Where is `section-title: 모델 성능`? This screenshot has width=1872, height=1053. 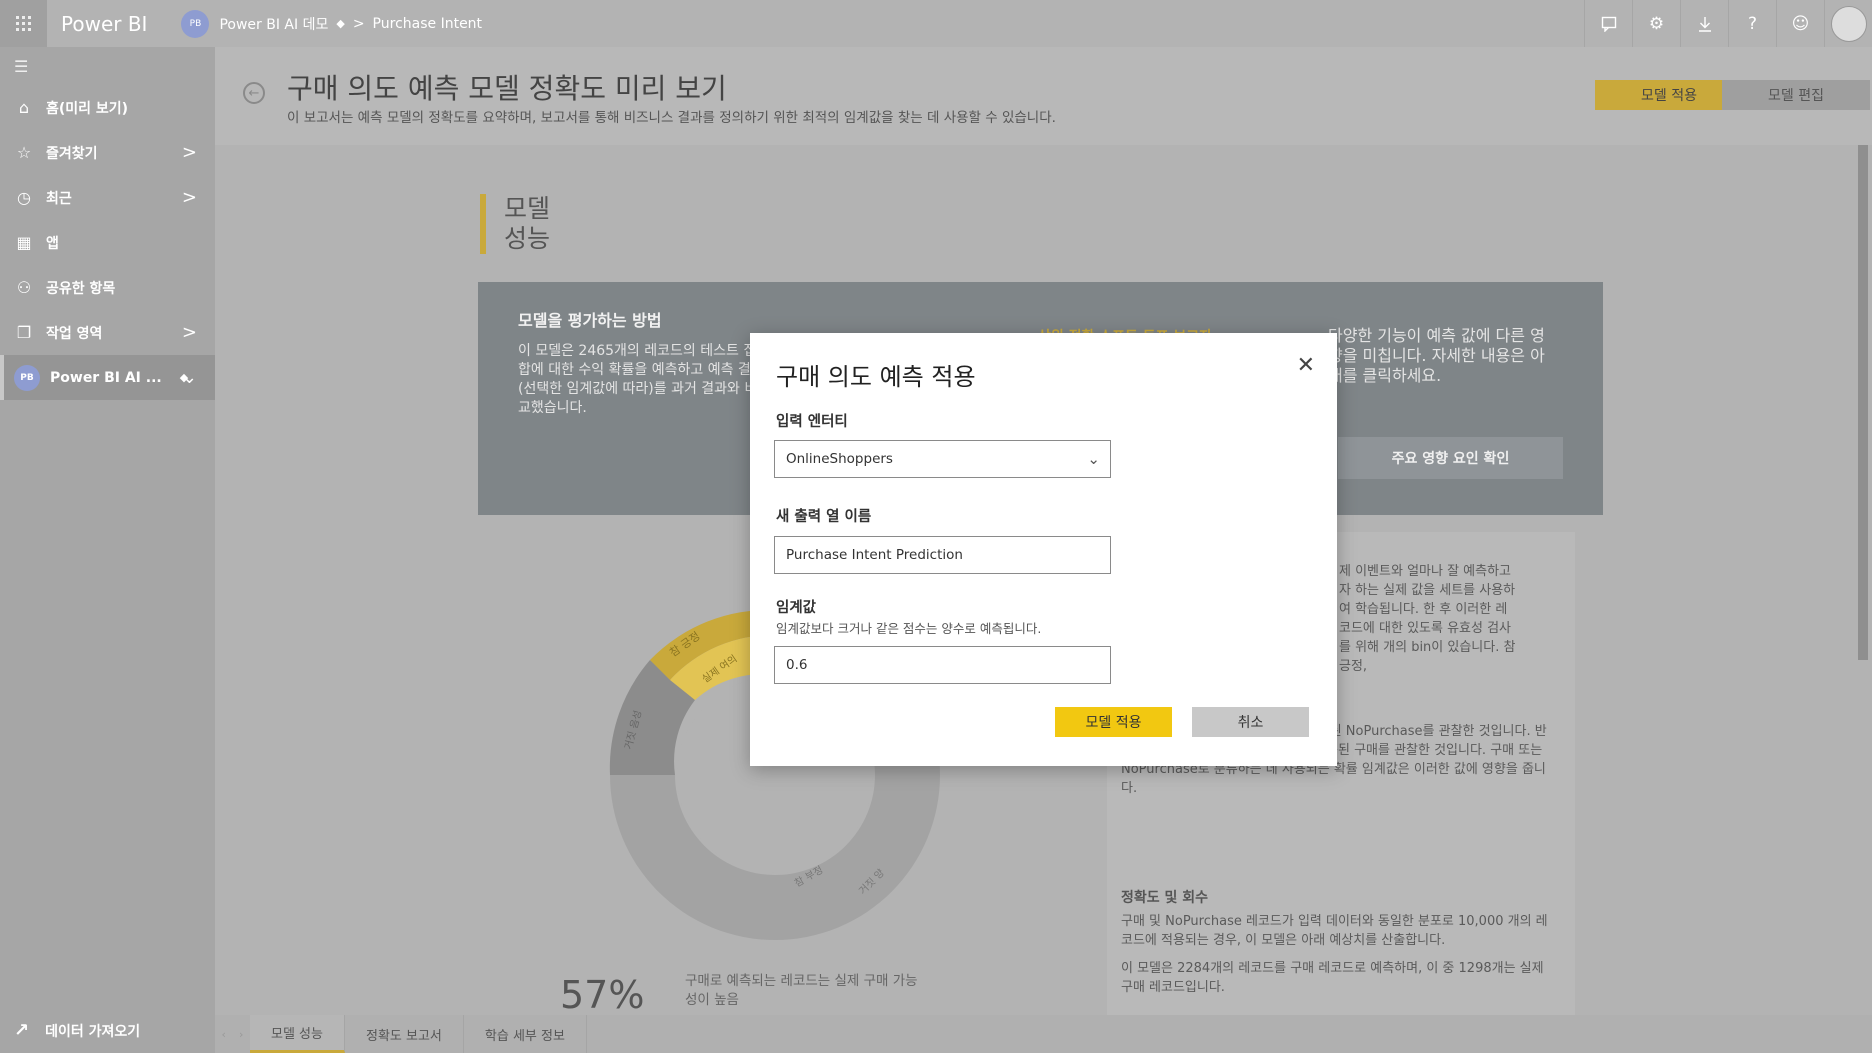 section-title: 모델 성능 is located at coordinates (515, 224).